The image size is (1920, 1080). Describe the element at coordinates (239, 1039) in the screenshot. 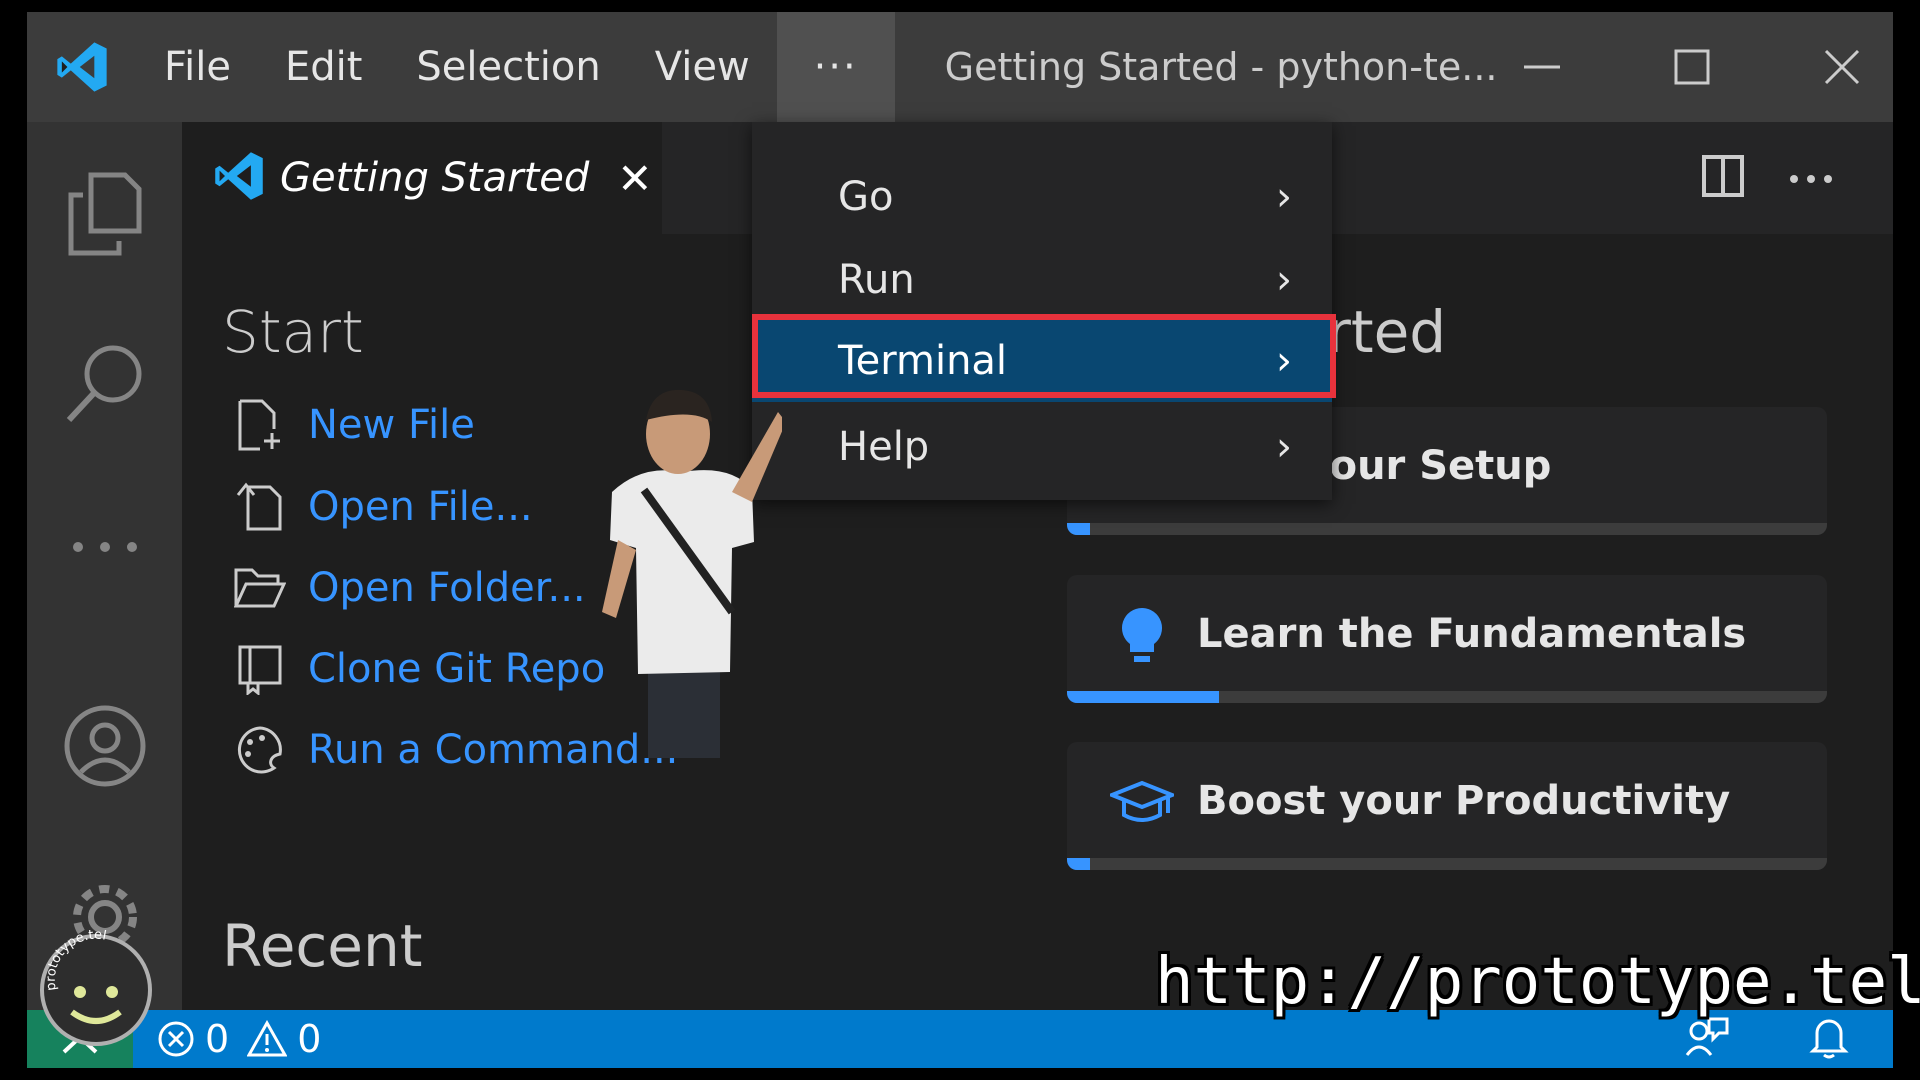

I see `problems-indicator: 0 0` at that location.